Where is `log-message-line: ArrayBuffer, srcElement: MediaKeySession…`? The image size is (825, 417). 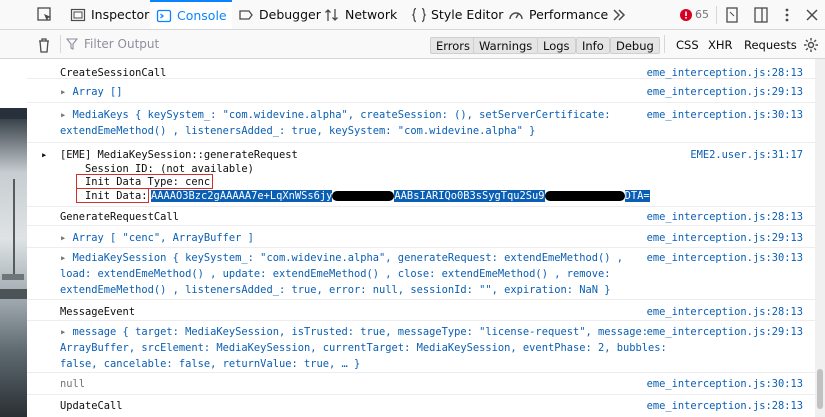 log-message-line: ArrayBuffer, srcElement: MediaKeySession… is located at coordinates (363, 348).